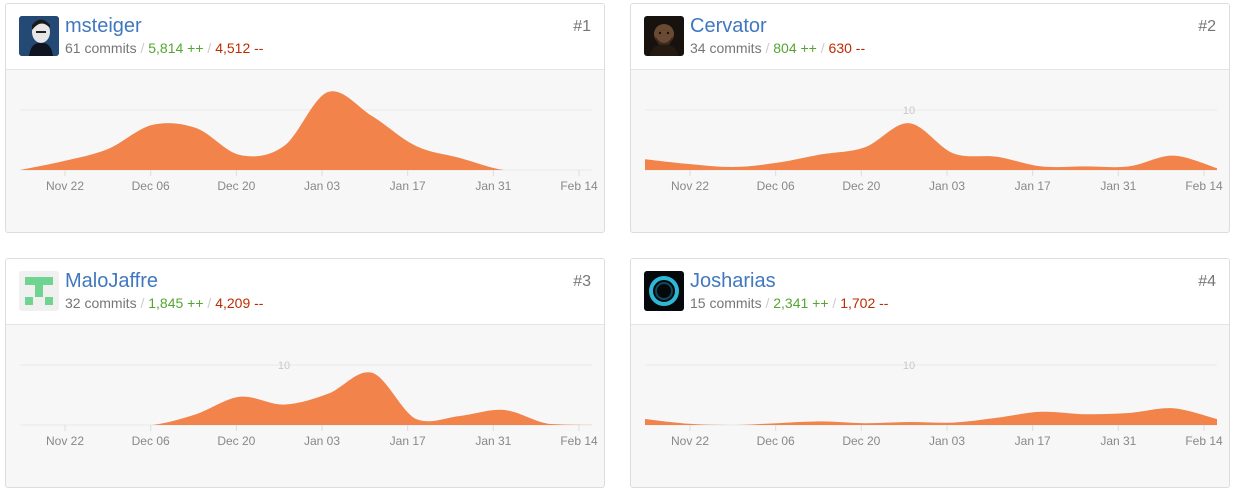 This screenshot has height=494, width=1236. I want to click on deletions-count: 4,512 --, so click(239, 48).